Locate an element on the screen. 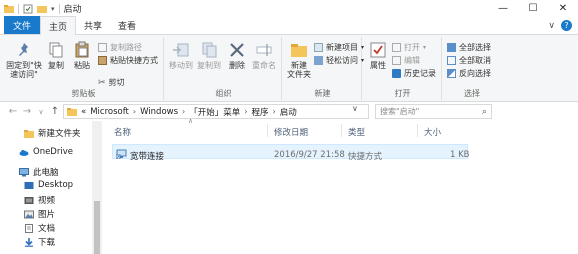 This screenshot has width=578, height=254. rename-icon is located at coordinates (264, 50).